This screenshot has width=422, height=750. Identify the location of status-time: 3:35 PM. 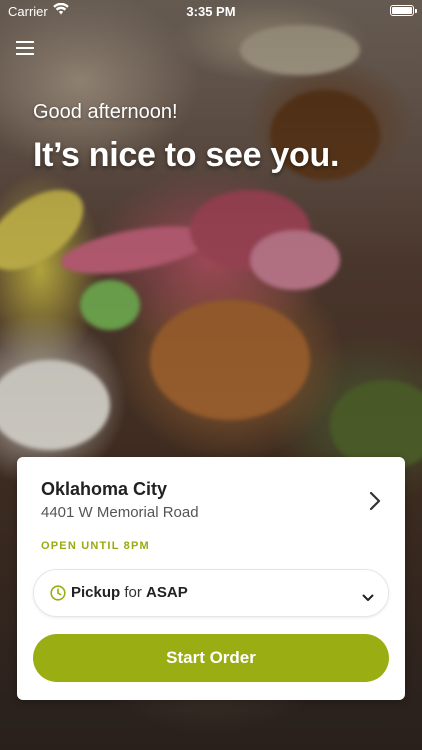
(211, 11).